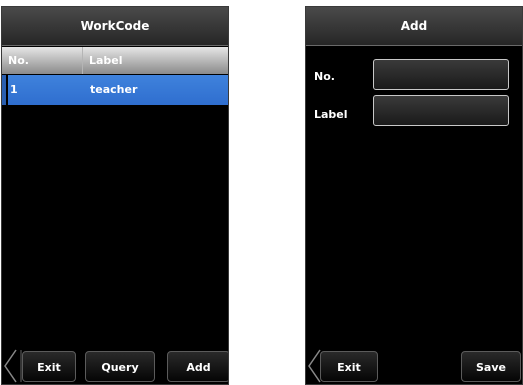  I want to click on row-no: 1, so click(14, 89).